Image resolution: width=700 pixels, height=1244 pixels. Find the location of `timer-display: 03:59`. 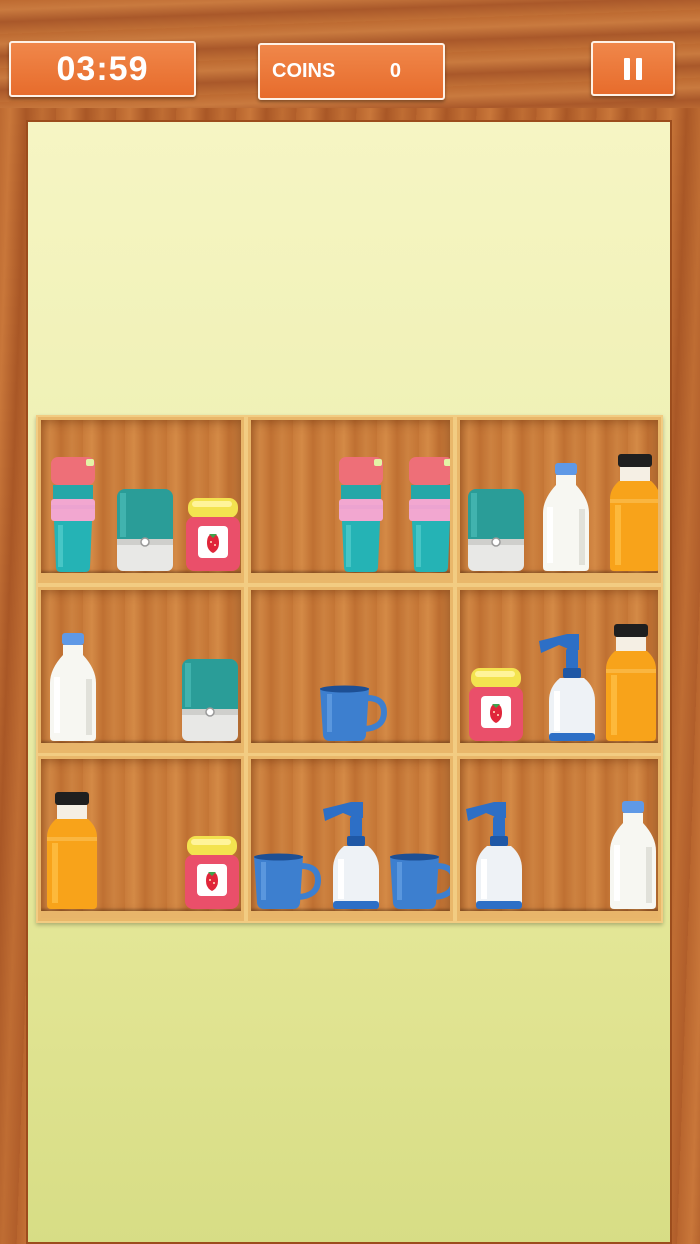

timer-display: 03:59 is located at coordinates (102, 69).